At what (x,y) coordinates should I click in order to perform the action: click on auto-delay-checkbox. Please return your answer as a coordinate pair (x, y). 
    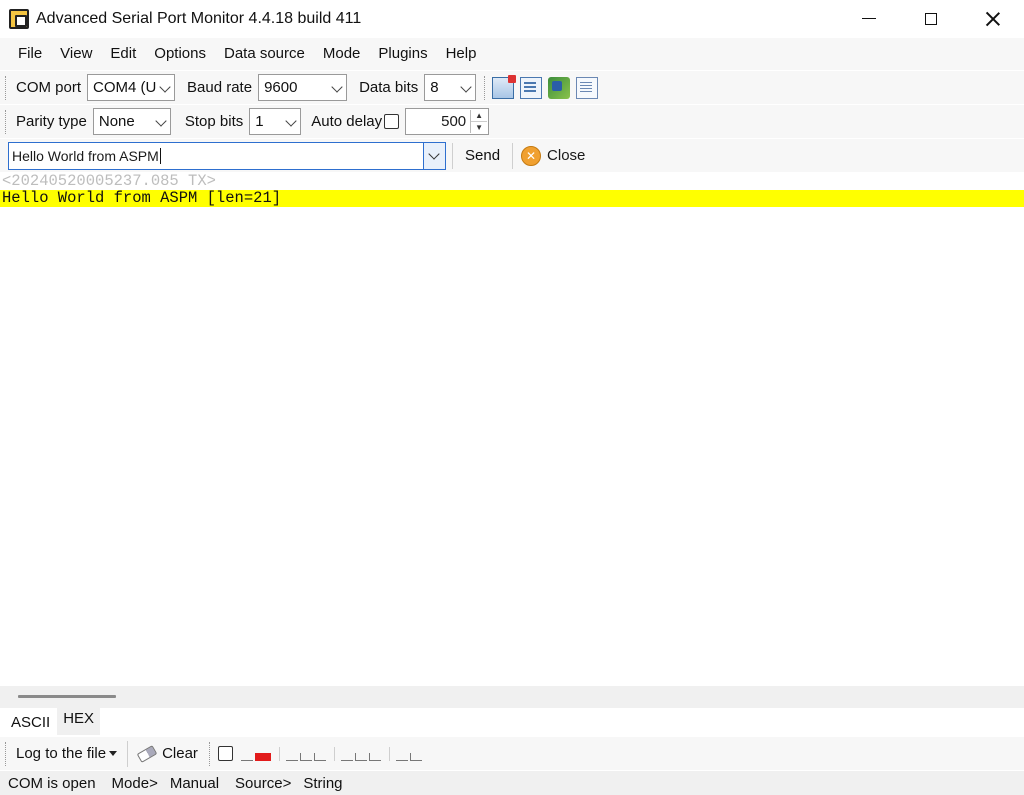
    Looking at the image, I should click on (392, 121).